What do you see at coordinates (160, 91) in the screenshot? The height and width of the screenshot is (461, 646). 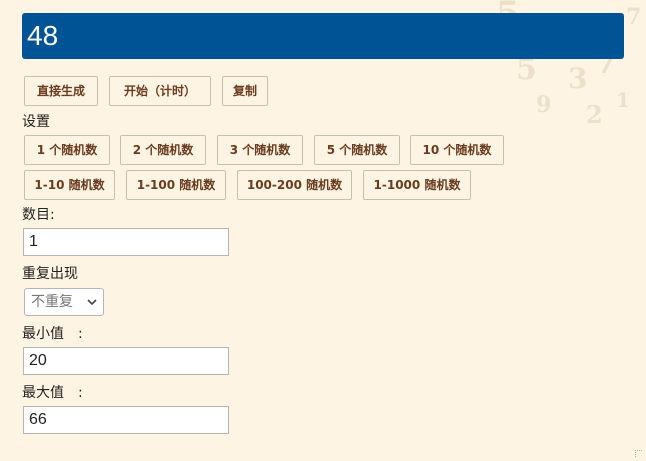 I see `start-timed-button: 开始（计时）` at bounding box center [160, 91].